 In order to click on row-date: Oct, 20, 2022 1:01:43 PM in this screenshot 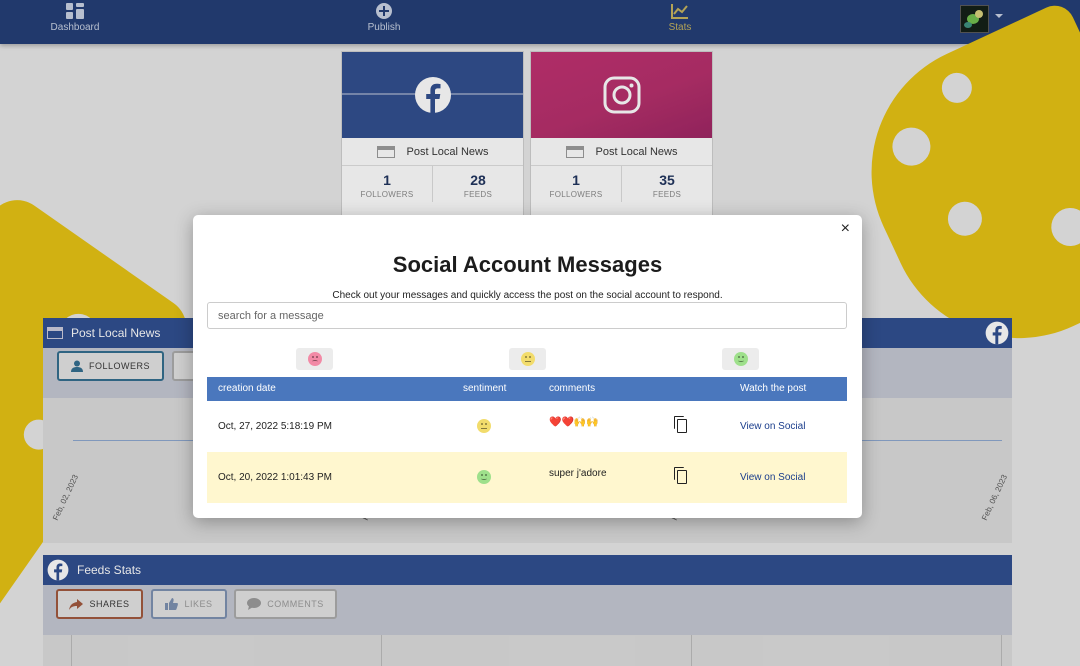, I will do `click(275, 477)`.